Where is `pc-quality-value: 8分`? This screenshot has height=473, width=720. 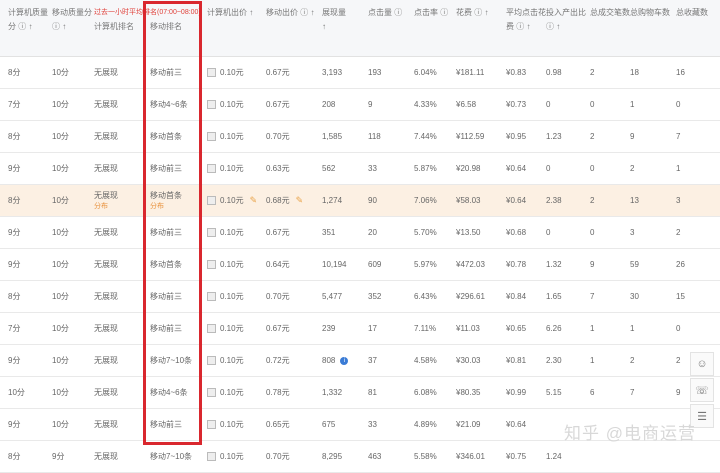 pc-quality-value: 8分 is located at coordinates (14, 200).